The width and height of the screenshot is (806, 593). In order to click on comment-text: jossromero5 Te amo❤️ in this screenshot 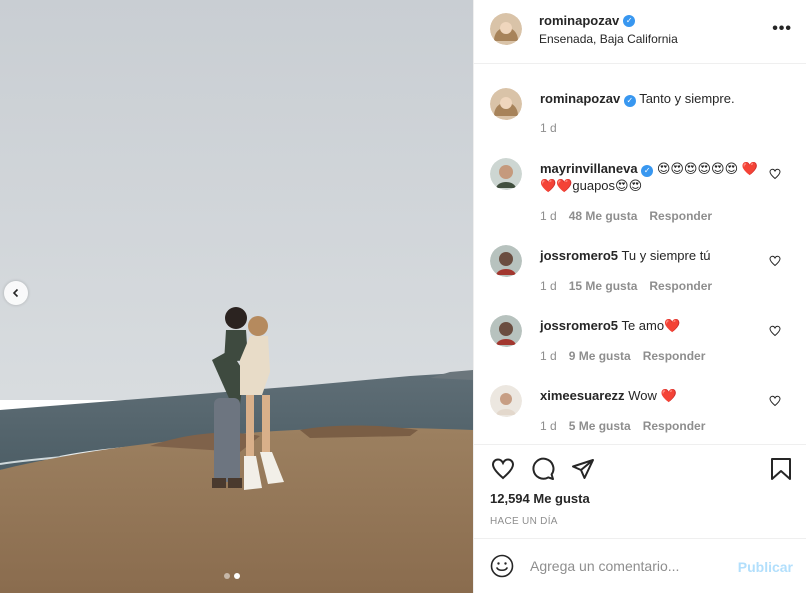, I will do `click(655, 325)`.